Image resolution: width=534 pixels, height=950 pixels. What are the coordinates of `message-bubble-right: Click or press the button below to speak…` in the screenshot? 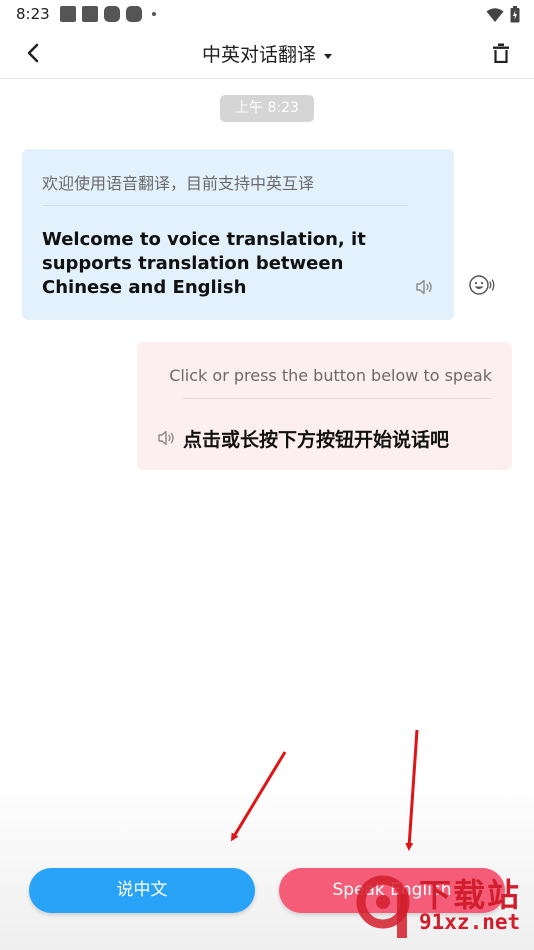 It's located at (324, 406).